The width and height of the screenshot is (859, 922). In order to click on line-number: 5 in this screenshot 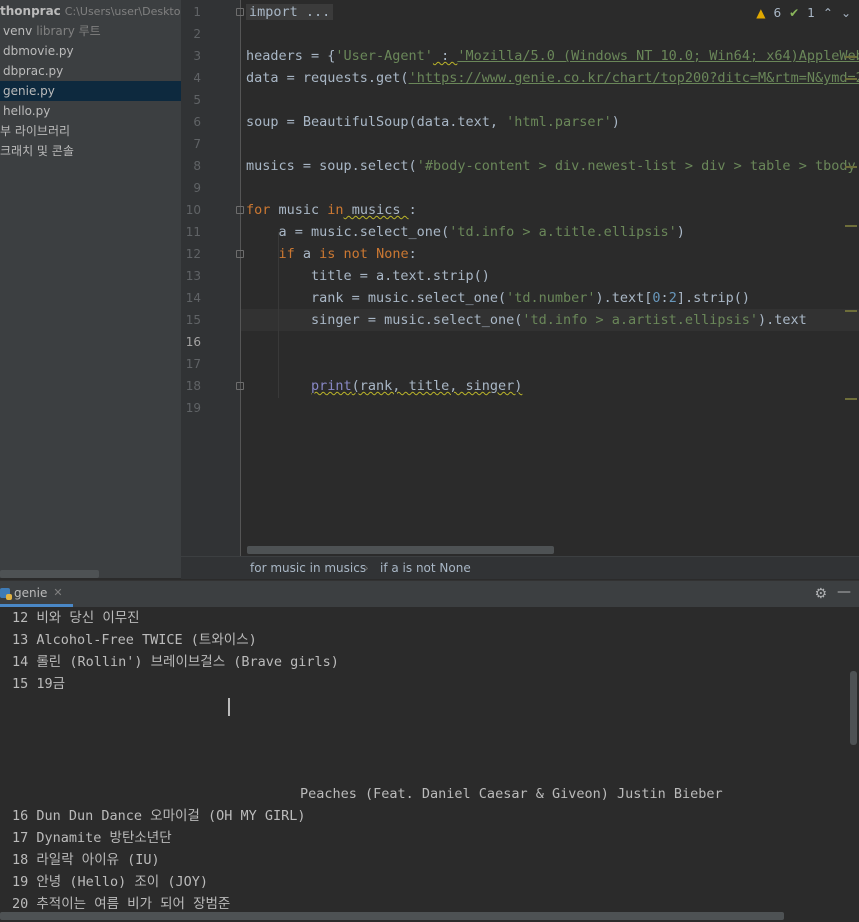, I will do `click(197, 100)`.